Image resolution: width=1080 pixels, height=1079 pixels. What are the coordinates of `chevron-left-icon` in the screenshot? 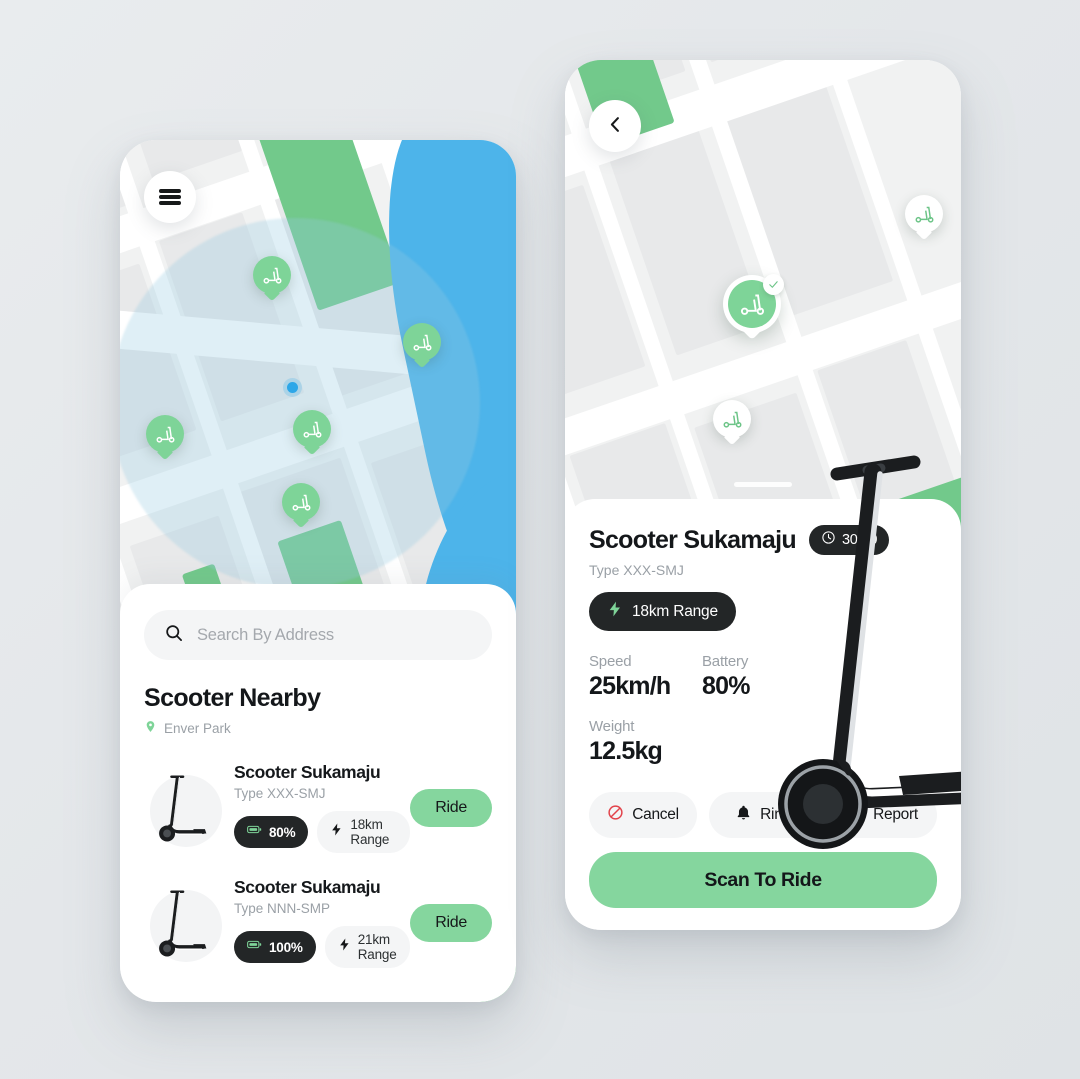 It's located at (615, 126).